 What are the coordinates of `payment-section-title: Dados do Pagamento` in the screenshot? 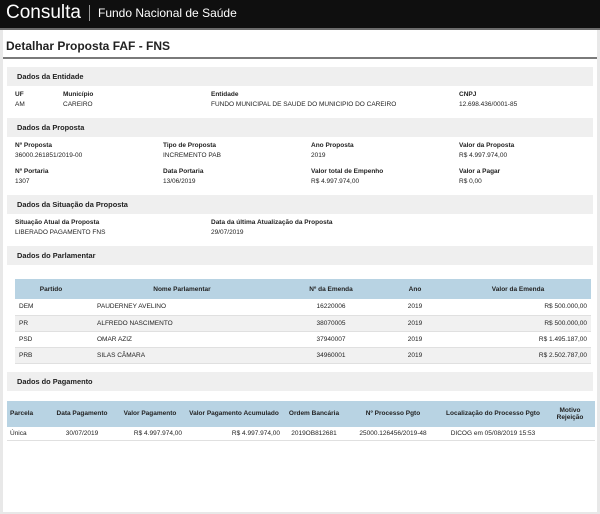 It's located at (300, 381).